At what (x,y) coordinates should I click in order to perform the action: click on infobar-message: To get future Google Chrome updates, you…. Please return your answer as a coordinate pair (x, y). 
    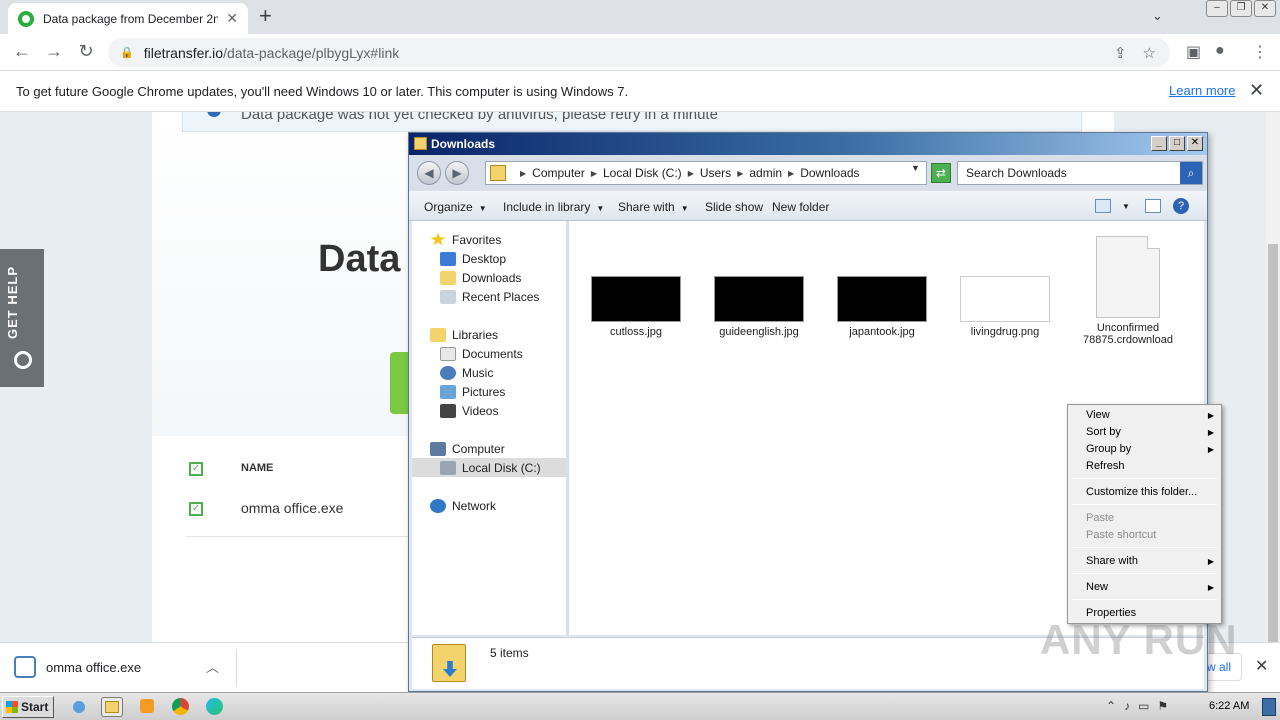
    Looking at the image, I should click on (322, 91).